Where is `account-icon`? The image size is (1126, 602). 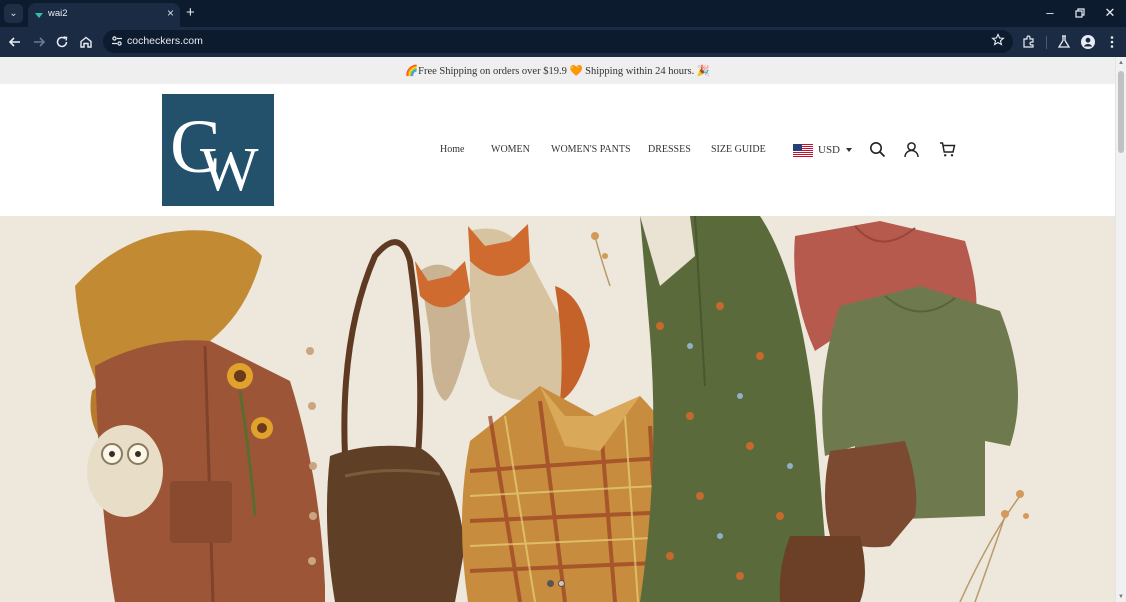
account-icon is located at coordinates (911, 149).